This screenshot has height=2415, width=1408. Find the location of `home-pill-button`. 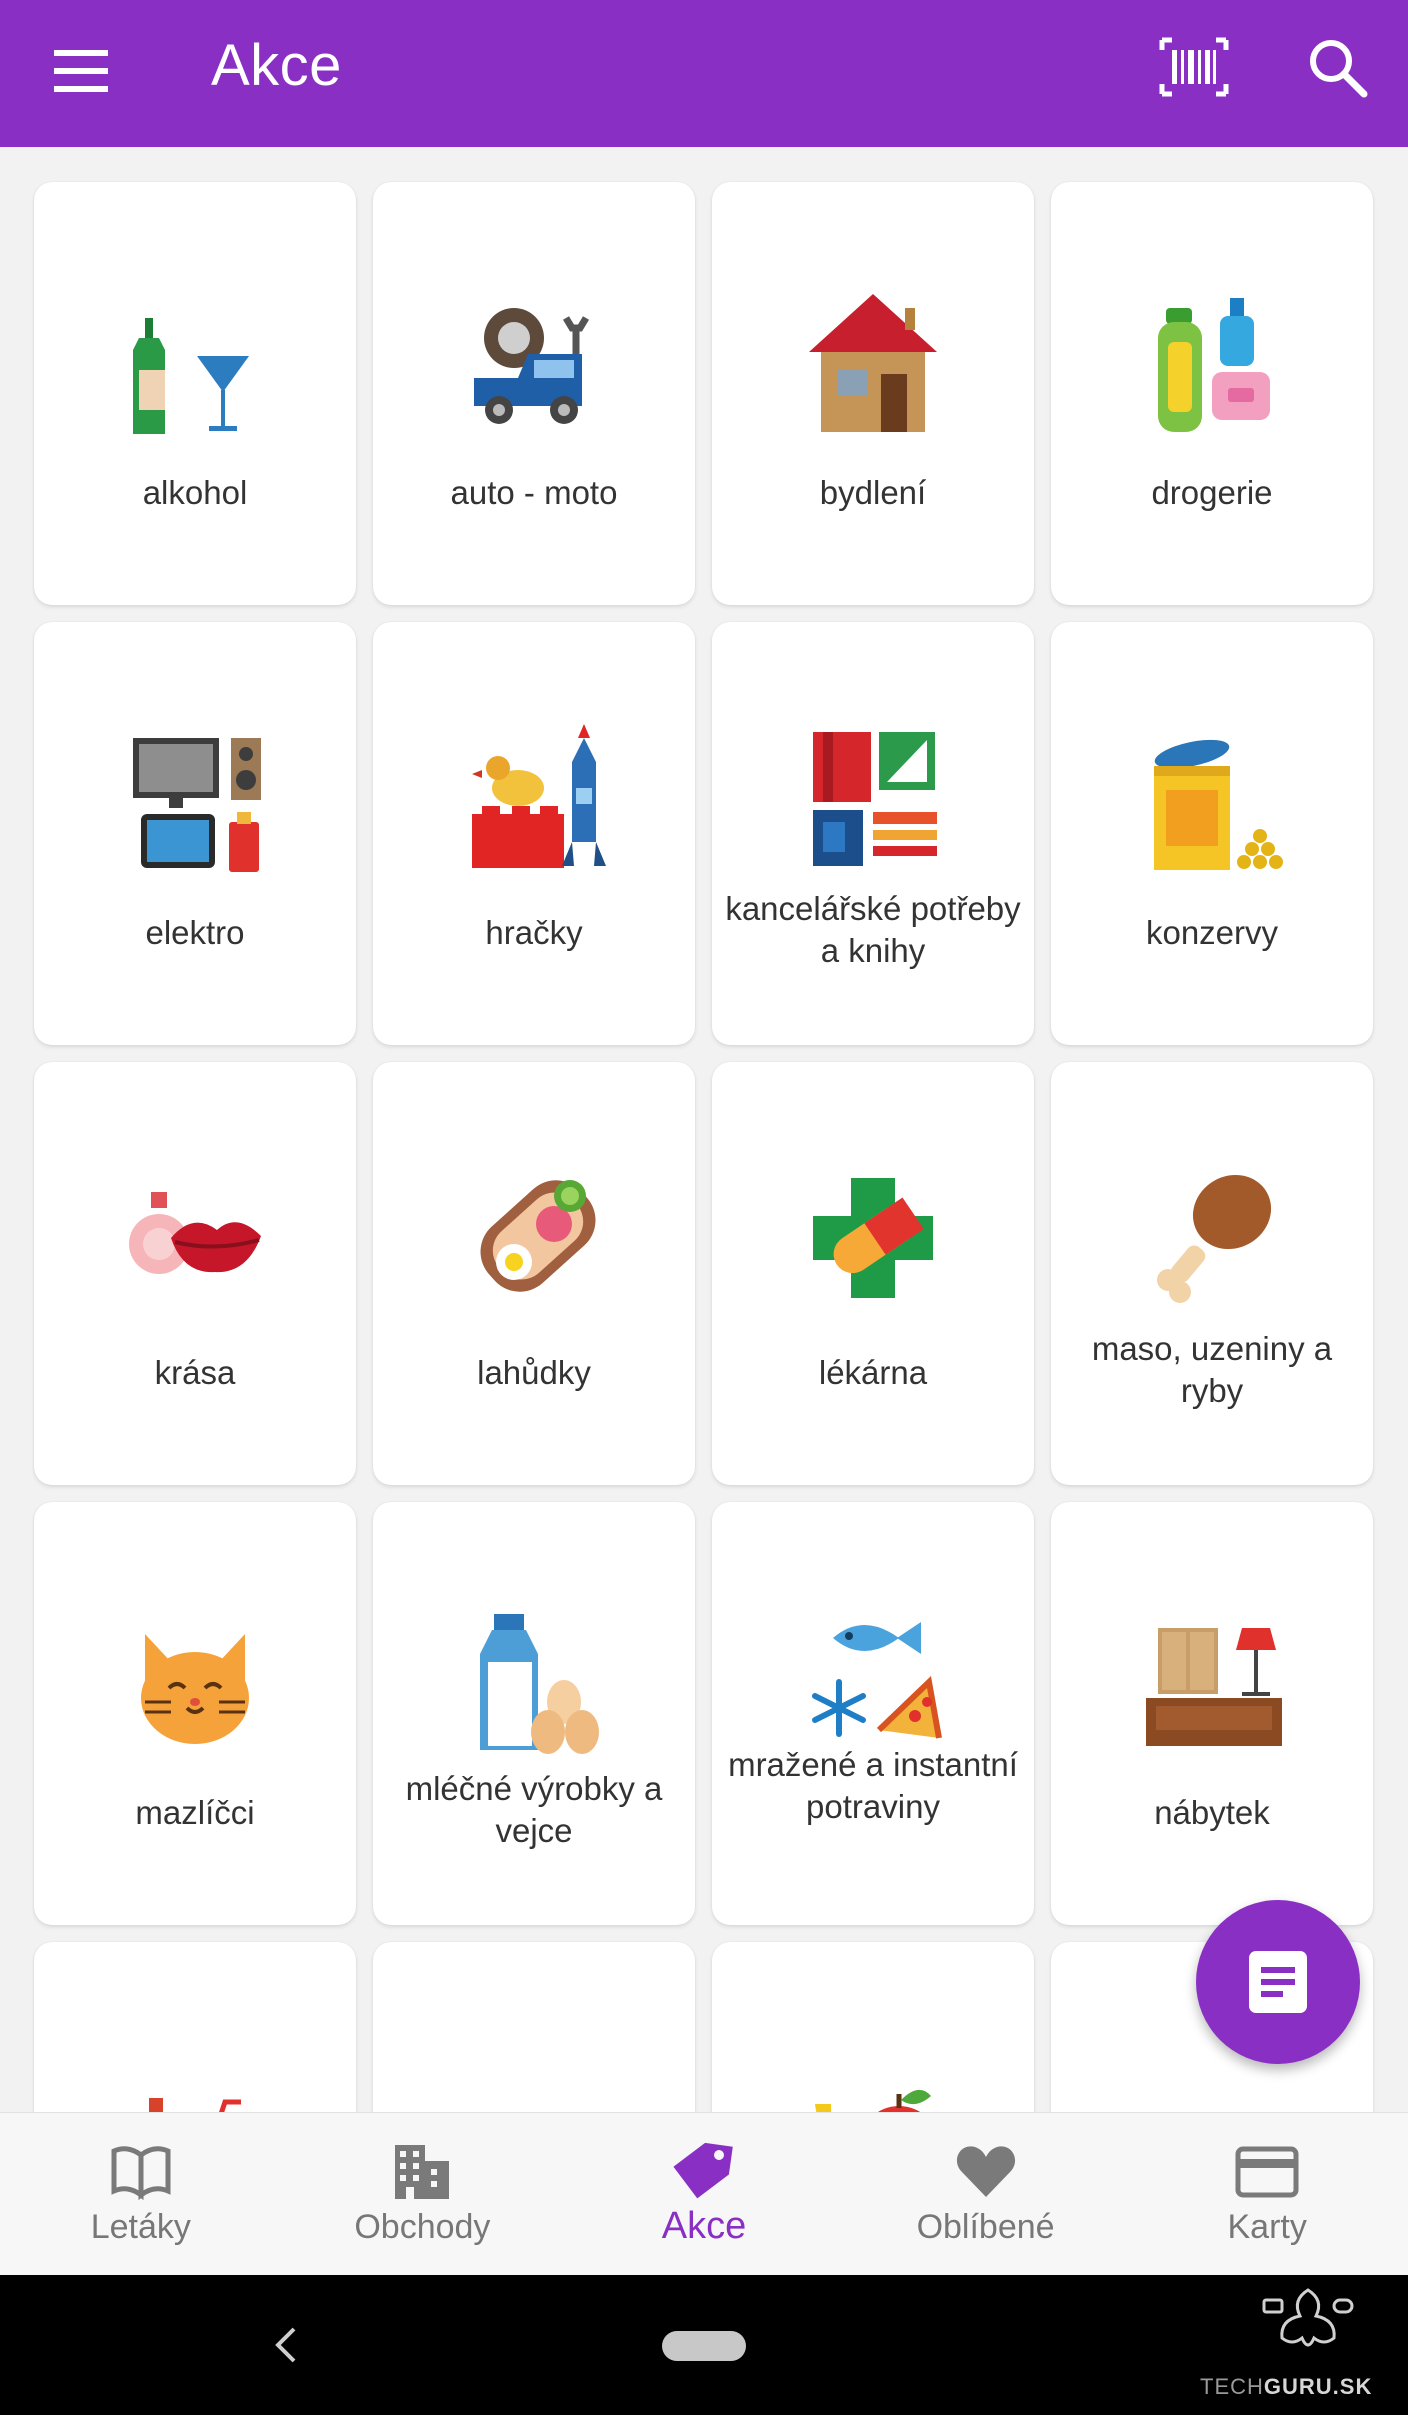

home-pill-button is located at coordinates (704, 2346).